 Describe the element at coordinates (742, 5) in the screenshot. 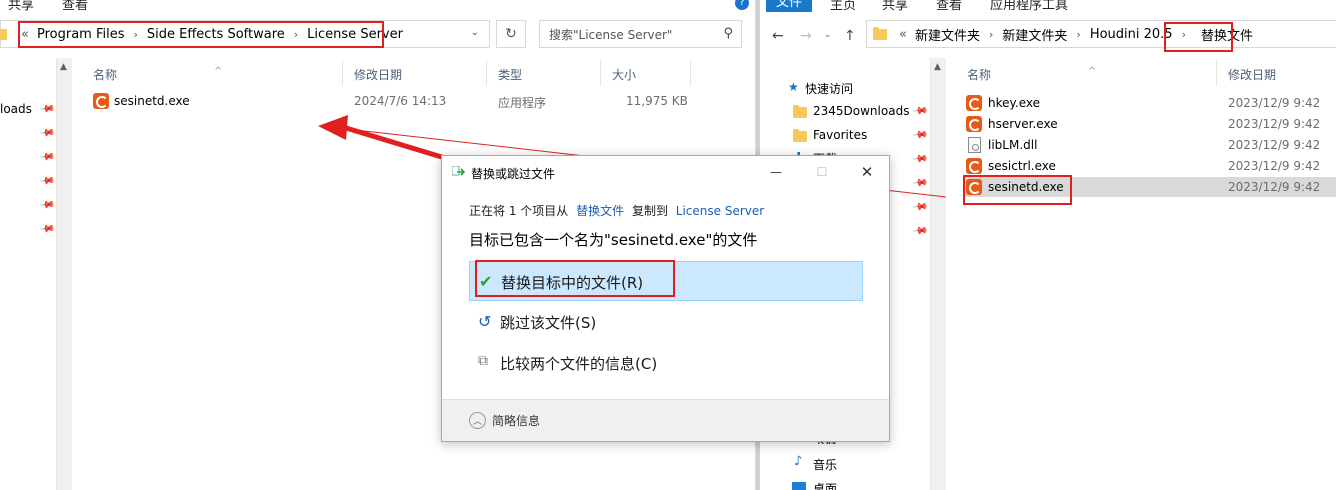

I see `help-icon: ?` at that location.